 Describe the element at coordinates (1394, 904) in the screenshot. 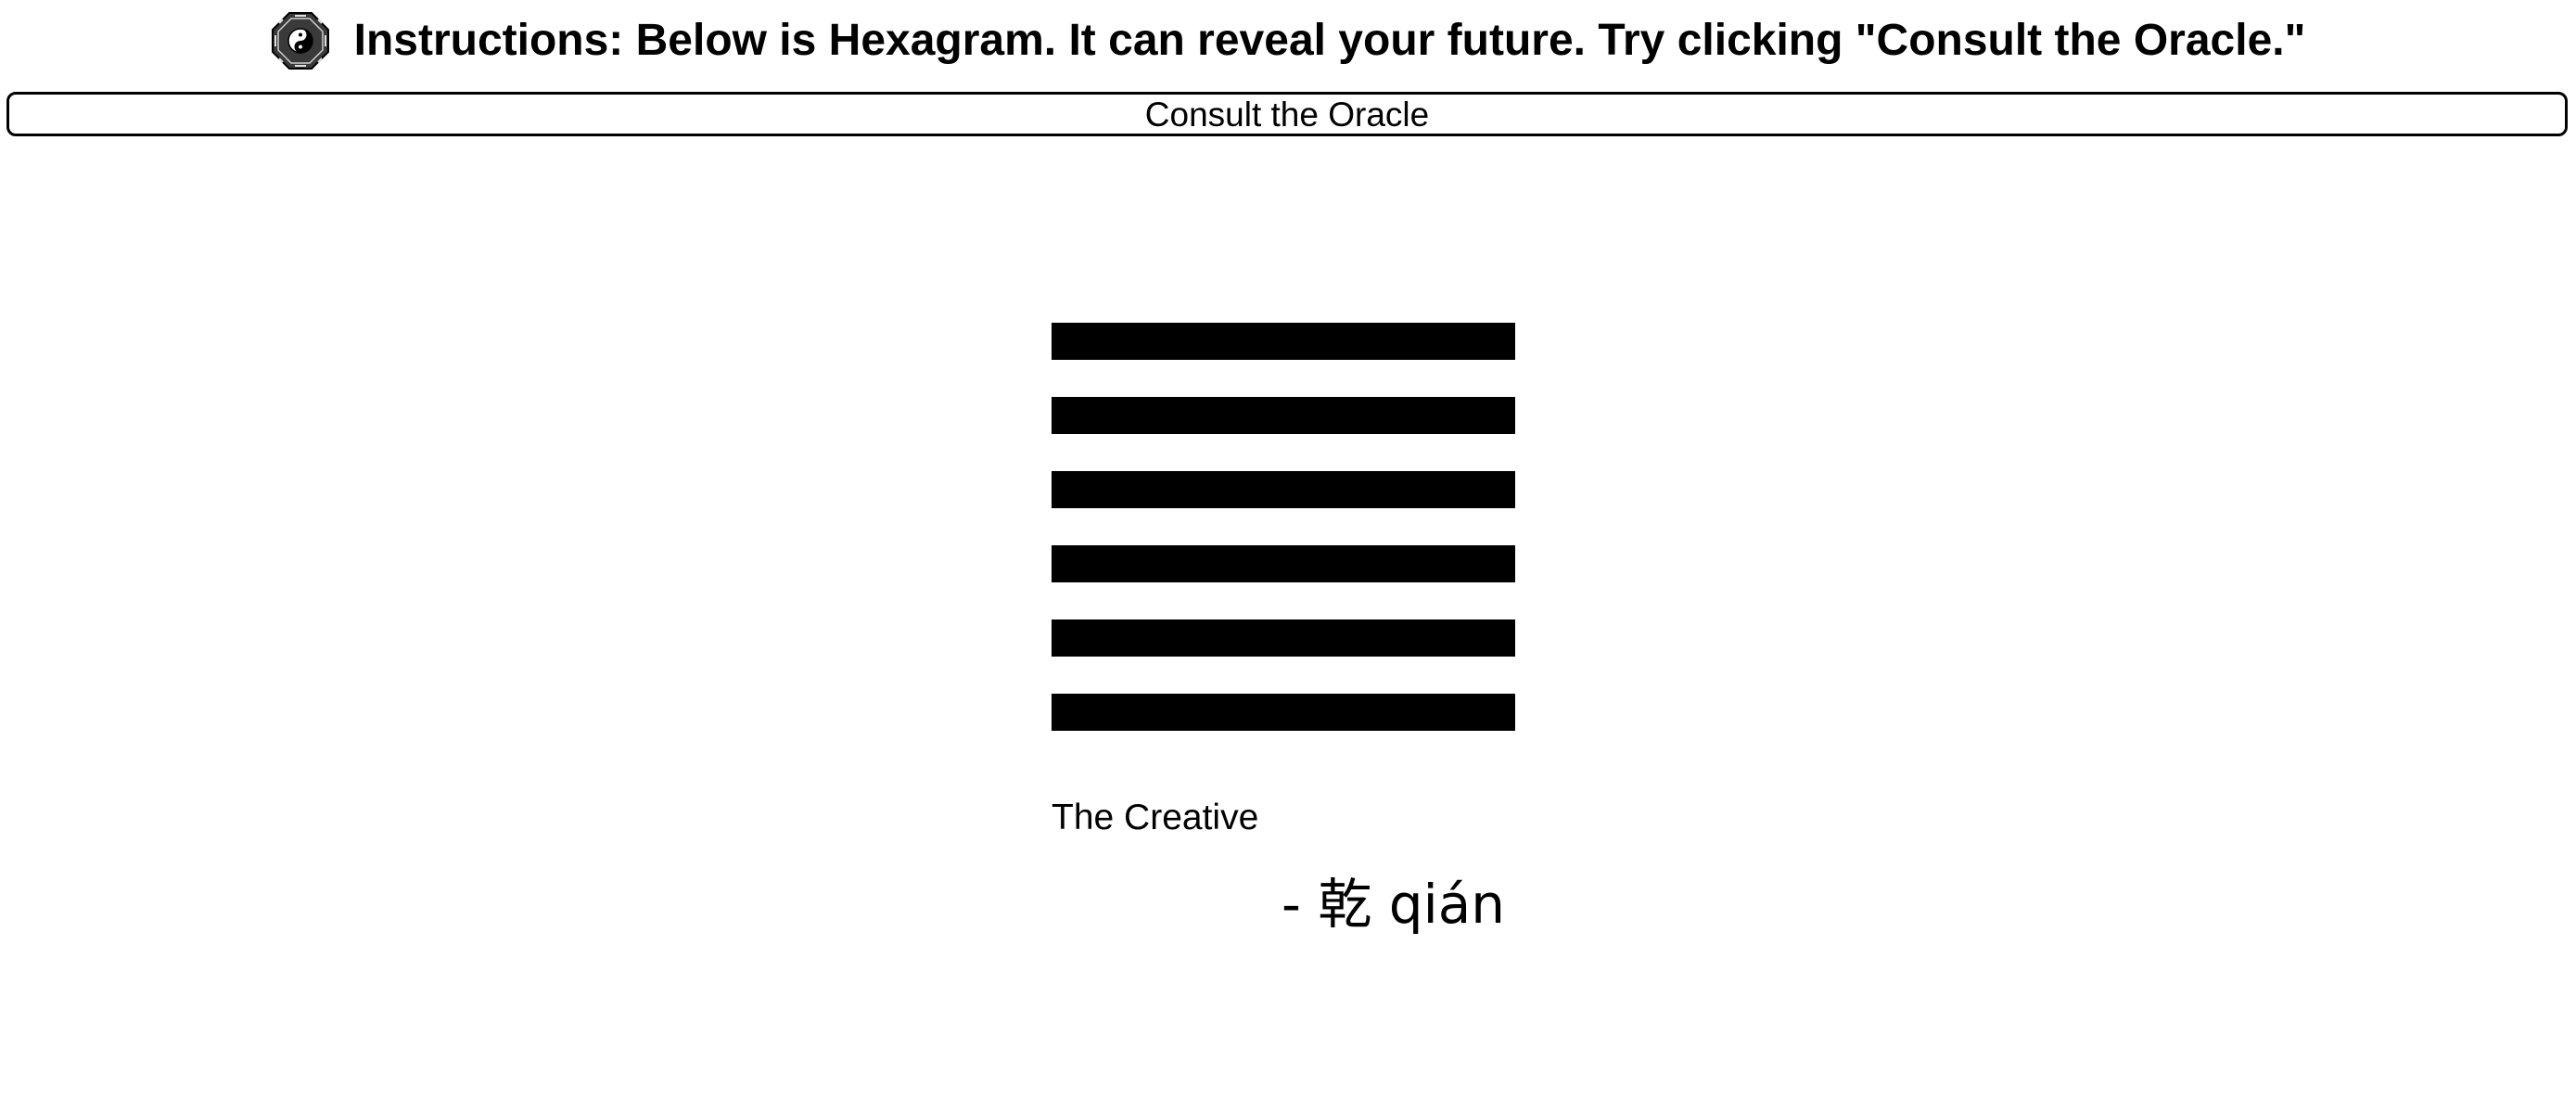

I see `hexagram-chinese-name: - 乾 qián` at that location.